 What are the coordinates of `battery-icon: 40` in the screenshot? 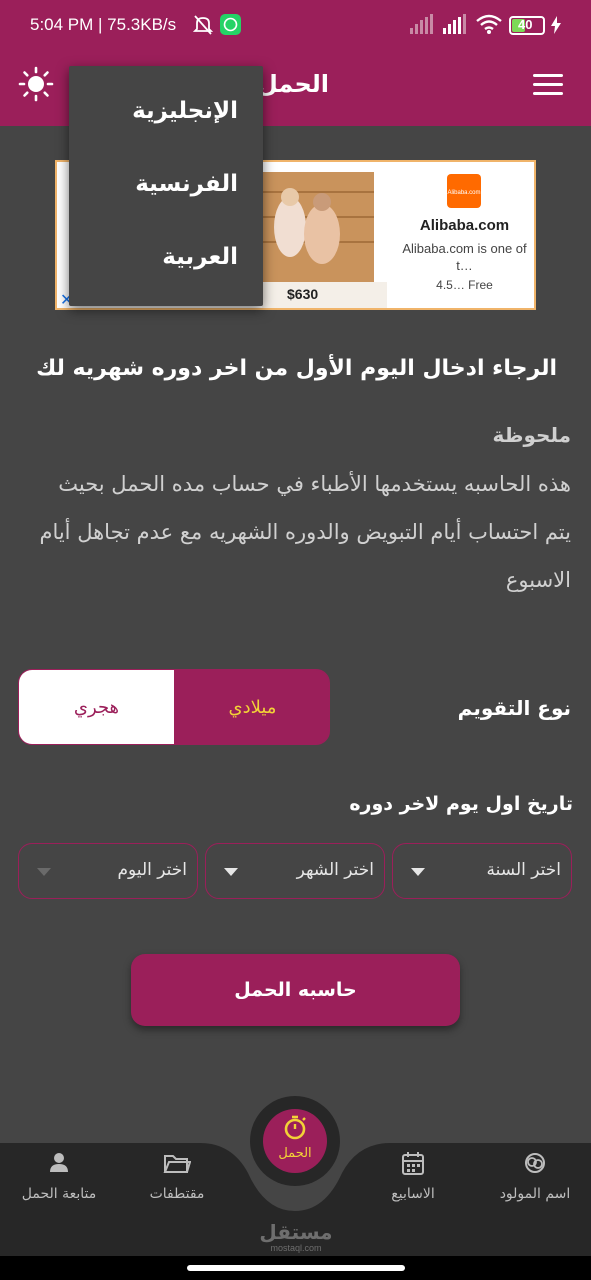 It's located at (527, 25).